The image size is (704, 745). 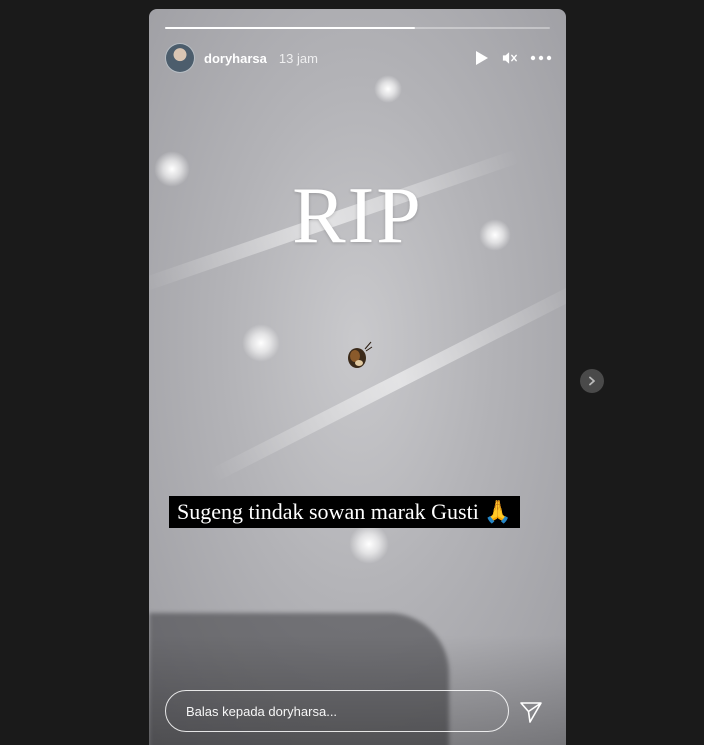 I want to click on story-caption: Sugeng tindak sowan marak Gusti 🙏, so click(x=344, y=512).